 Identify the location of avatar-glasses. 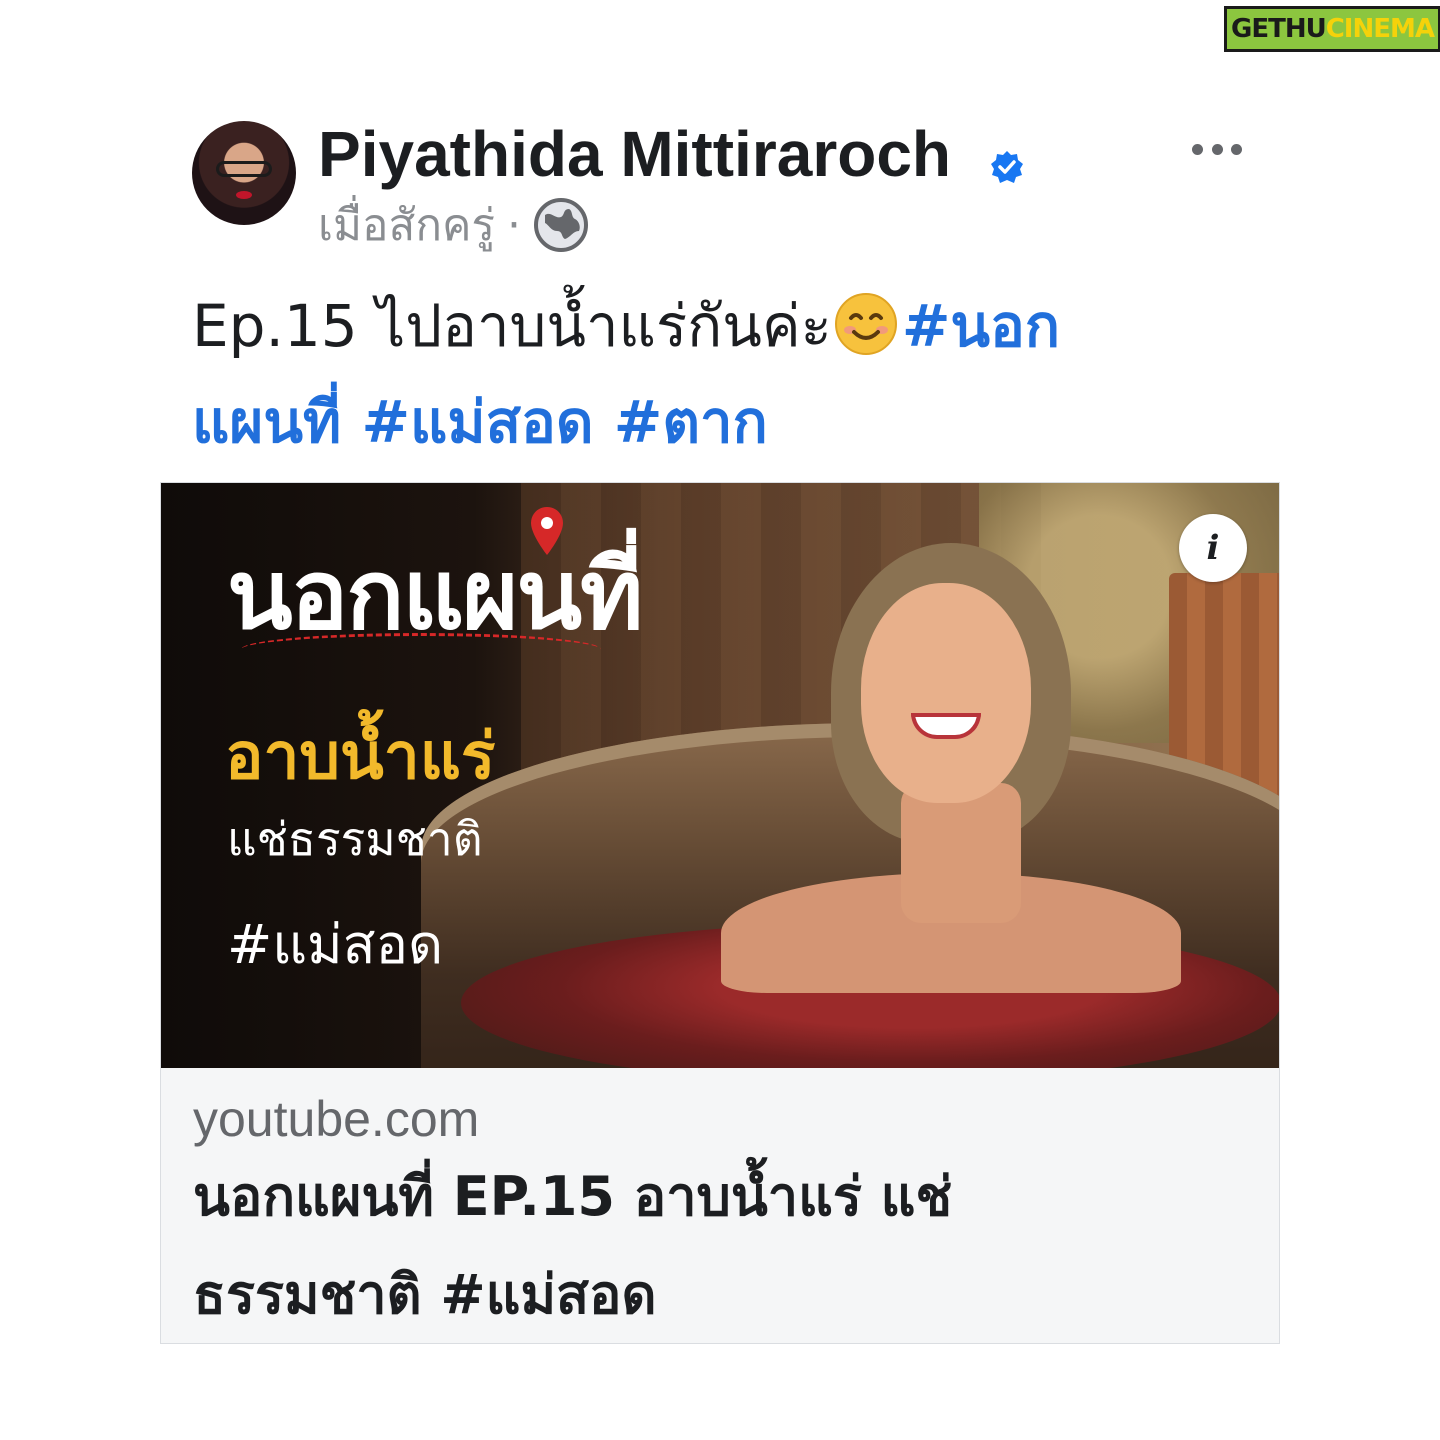
(244, 169).